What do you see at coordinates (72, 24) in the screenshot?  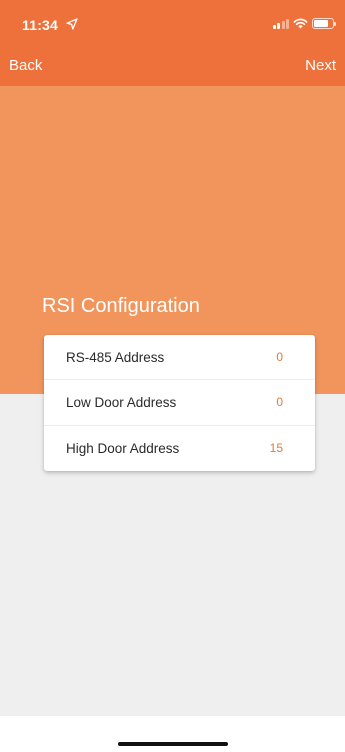 I see `location-arrow-icon` at bounding box center [72, 24].